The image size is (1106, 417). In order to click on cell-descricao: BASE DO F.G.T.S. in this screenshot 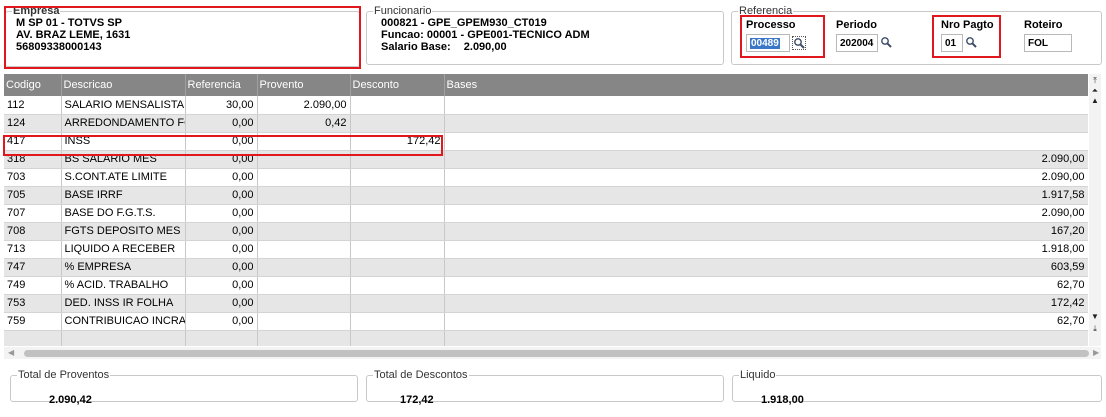, I will do `click(123, 213)`.